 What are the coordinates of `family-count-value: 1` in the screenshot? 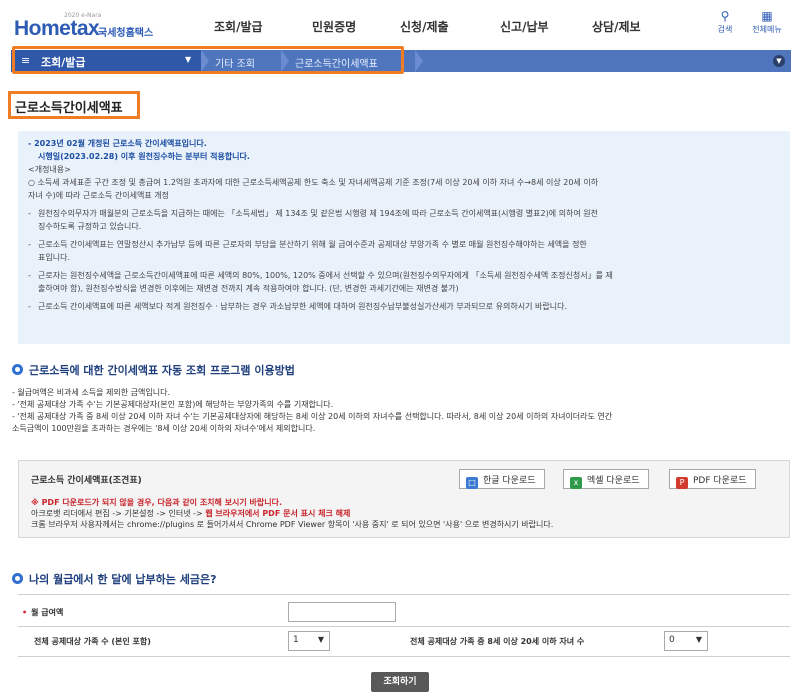 It's located at (296, 640).